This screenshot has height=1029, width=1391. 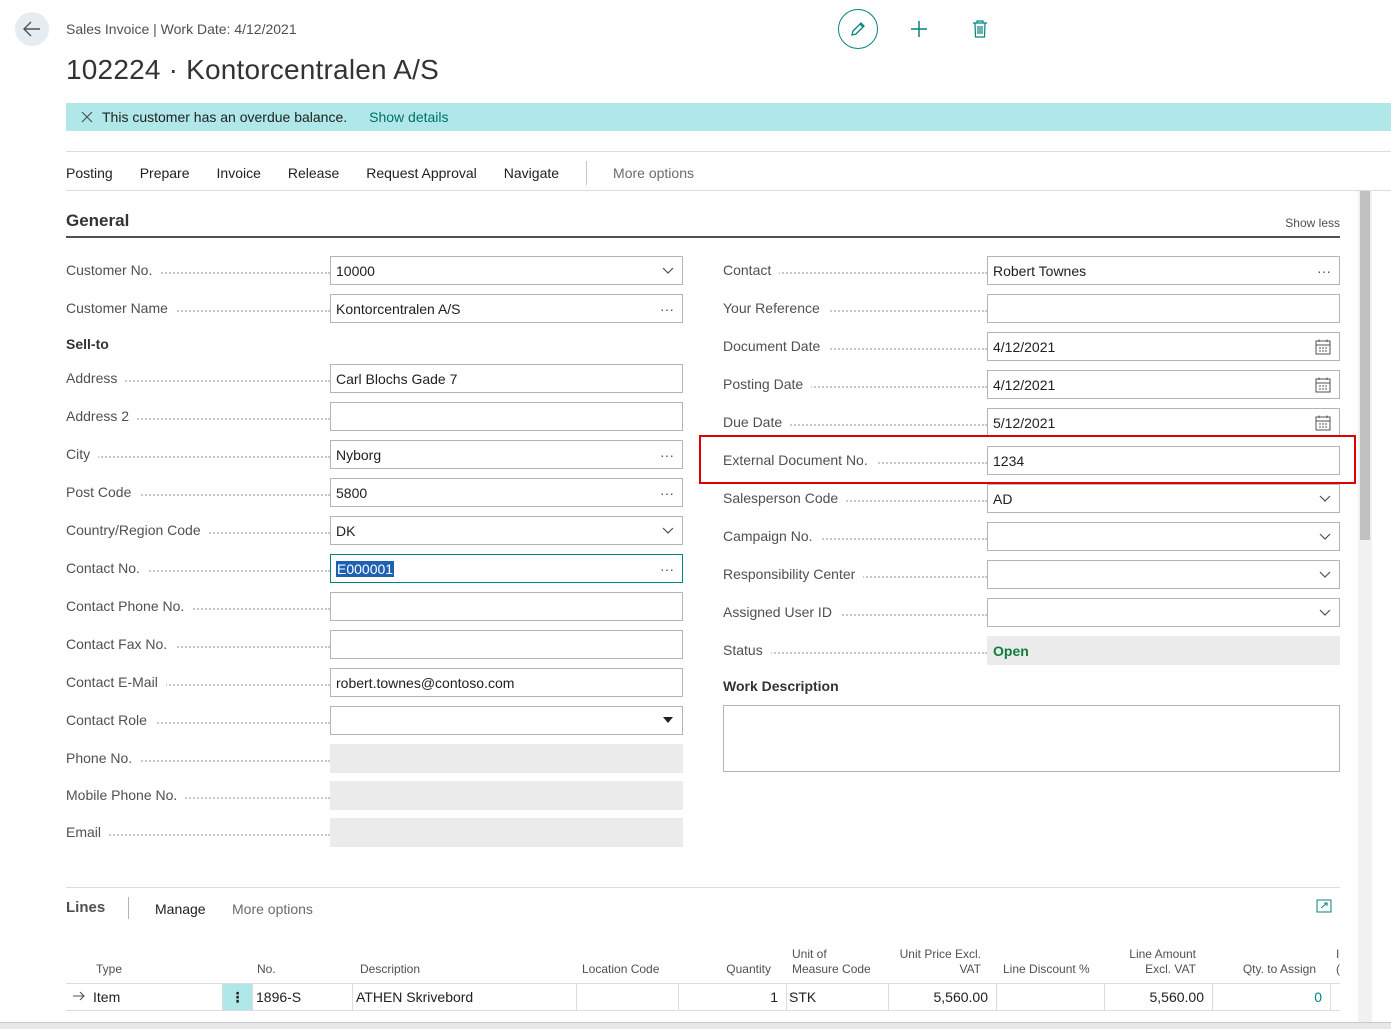 What do you see at coordinates (126, 955) in the screenshot?
I see `col-type: Type` at bounding box center [126, 955].